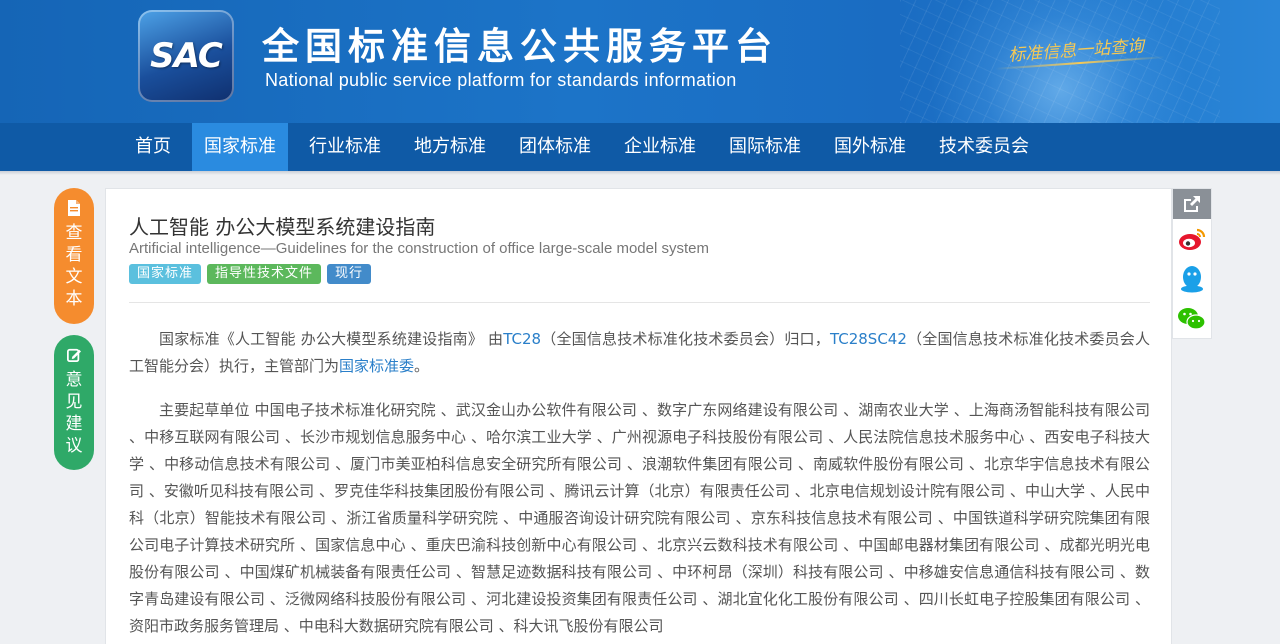  I want to click on tc28-link: TC28, so click(522, 339).